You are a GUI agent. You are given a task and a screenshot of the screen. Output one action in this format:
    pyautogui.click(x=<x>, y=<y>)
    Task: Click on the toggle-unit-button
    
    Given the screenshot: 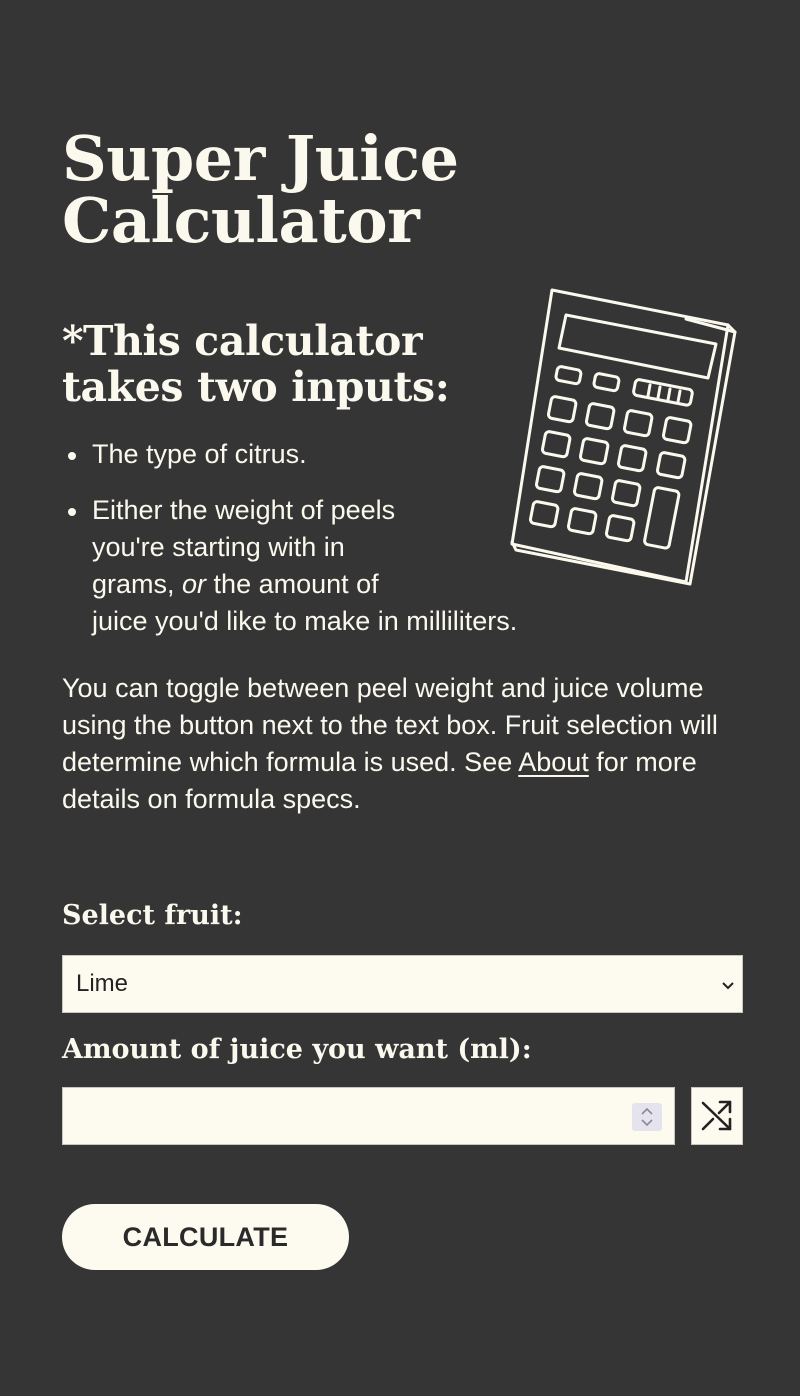 What is the action you would take?
    pyautogui.click(x=717, y=1116)
    